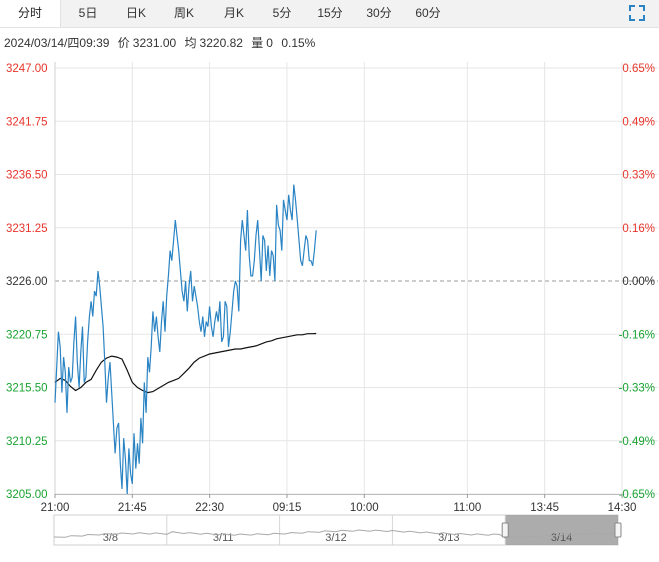 This screenshot has width=659, height=562. Describe the element at coordinates (27, 442) in the screenshot. I see `y-tick-left: 3210.25` at that location.